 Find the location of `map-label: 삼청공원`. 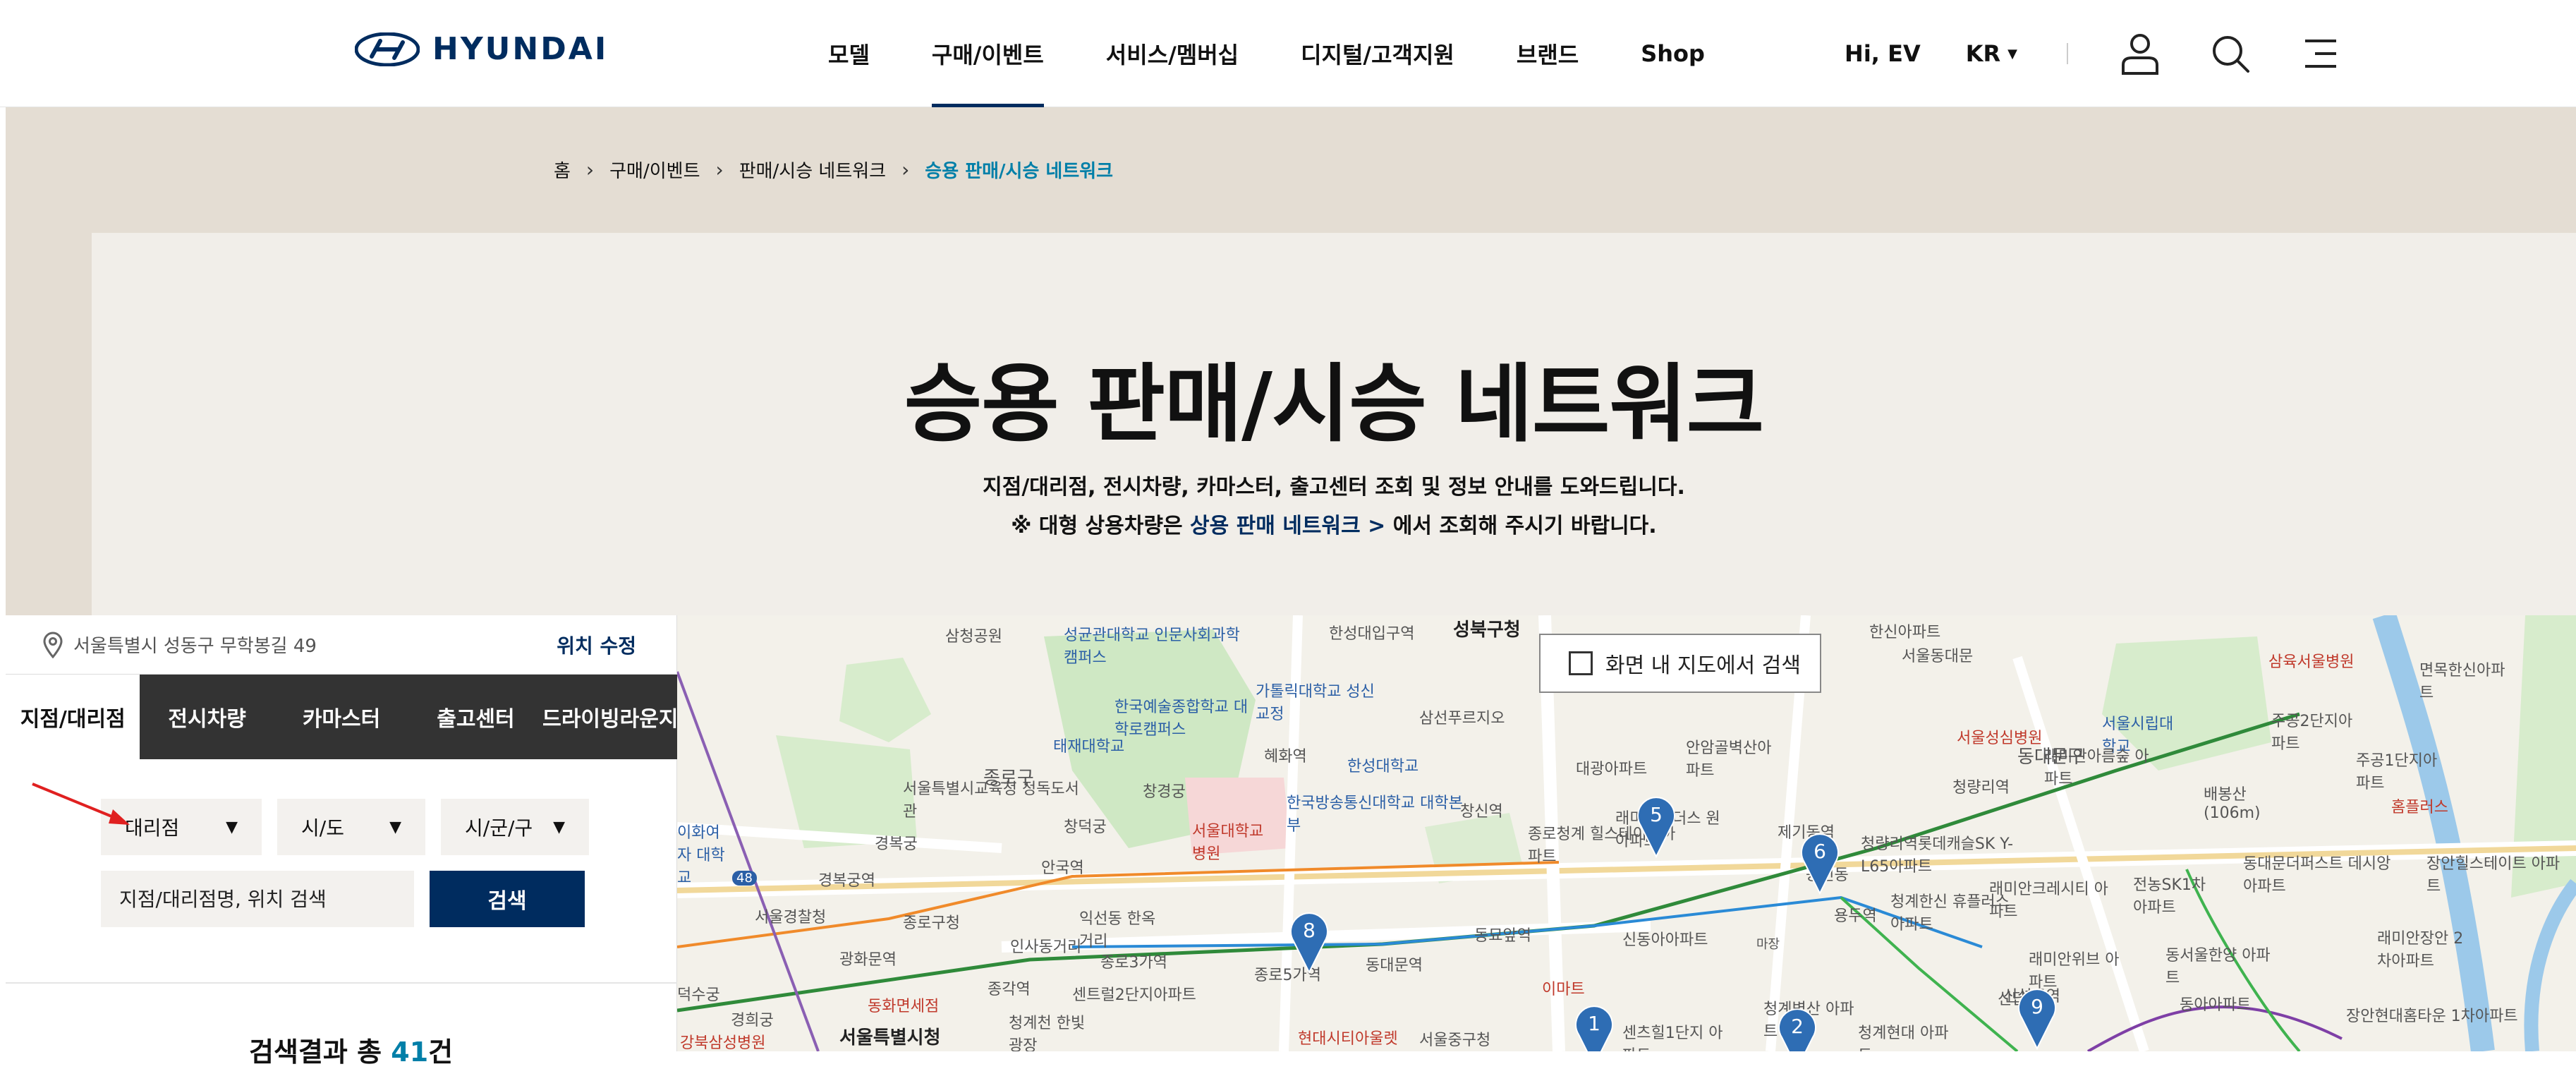

map-label: 삼청공원 is located at coordinates (973, 637).